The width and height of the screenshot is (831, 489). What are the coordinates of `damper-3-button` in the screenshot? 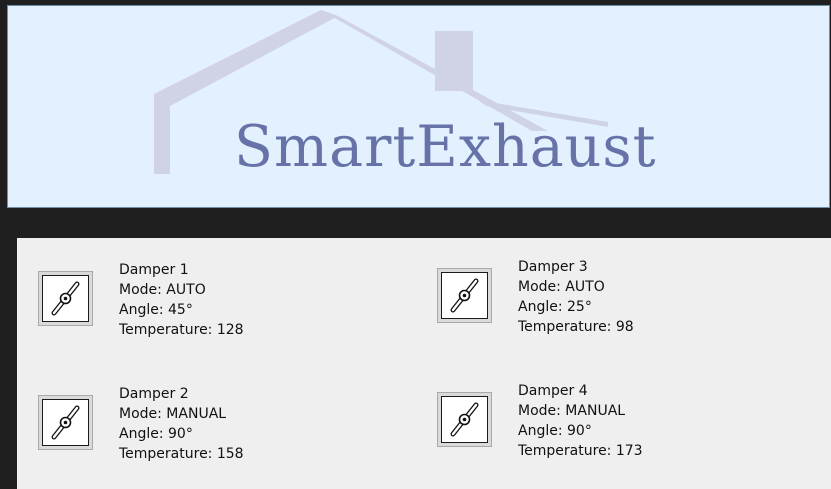 It's located at (464, 295).